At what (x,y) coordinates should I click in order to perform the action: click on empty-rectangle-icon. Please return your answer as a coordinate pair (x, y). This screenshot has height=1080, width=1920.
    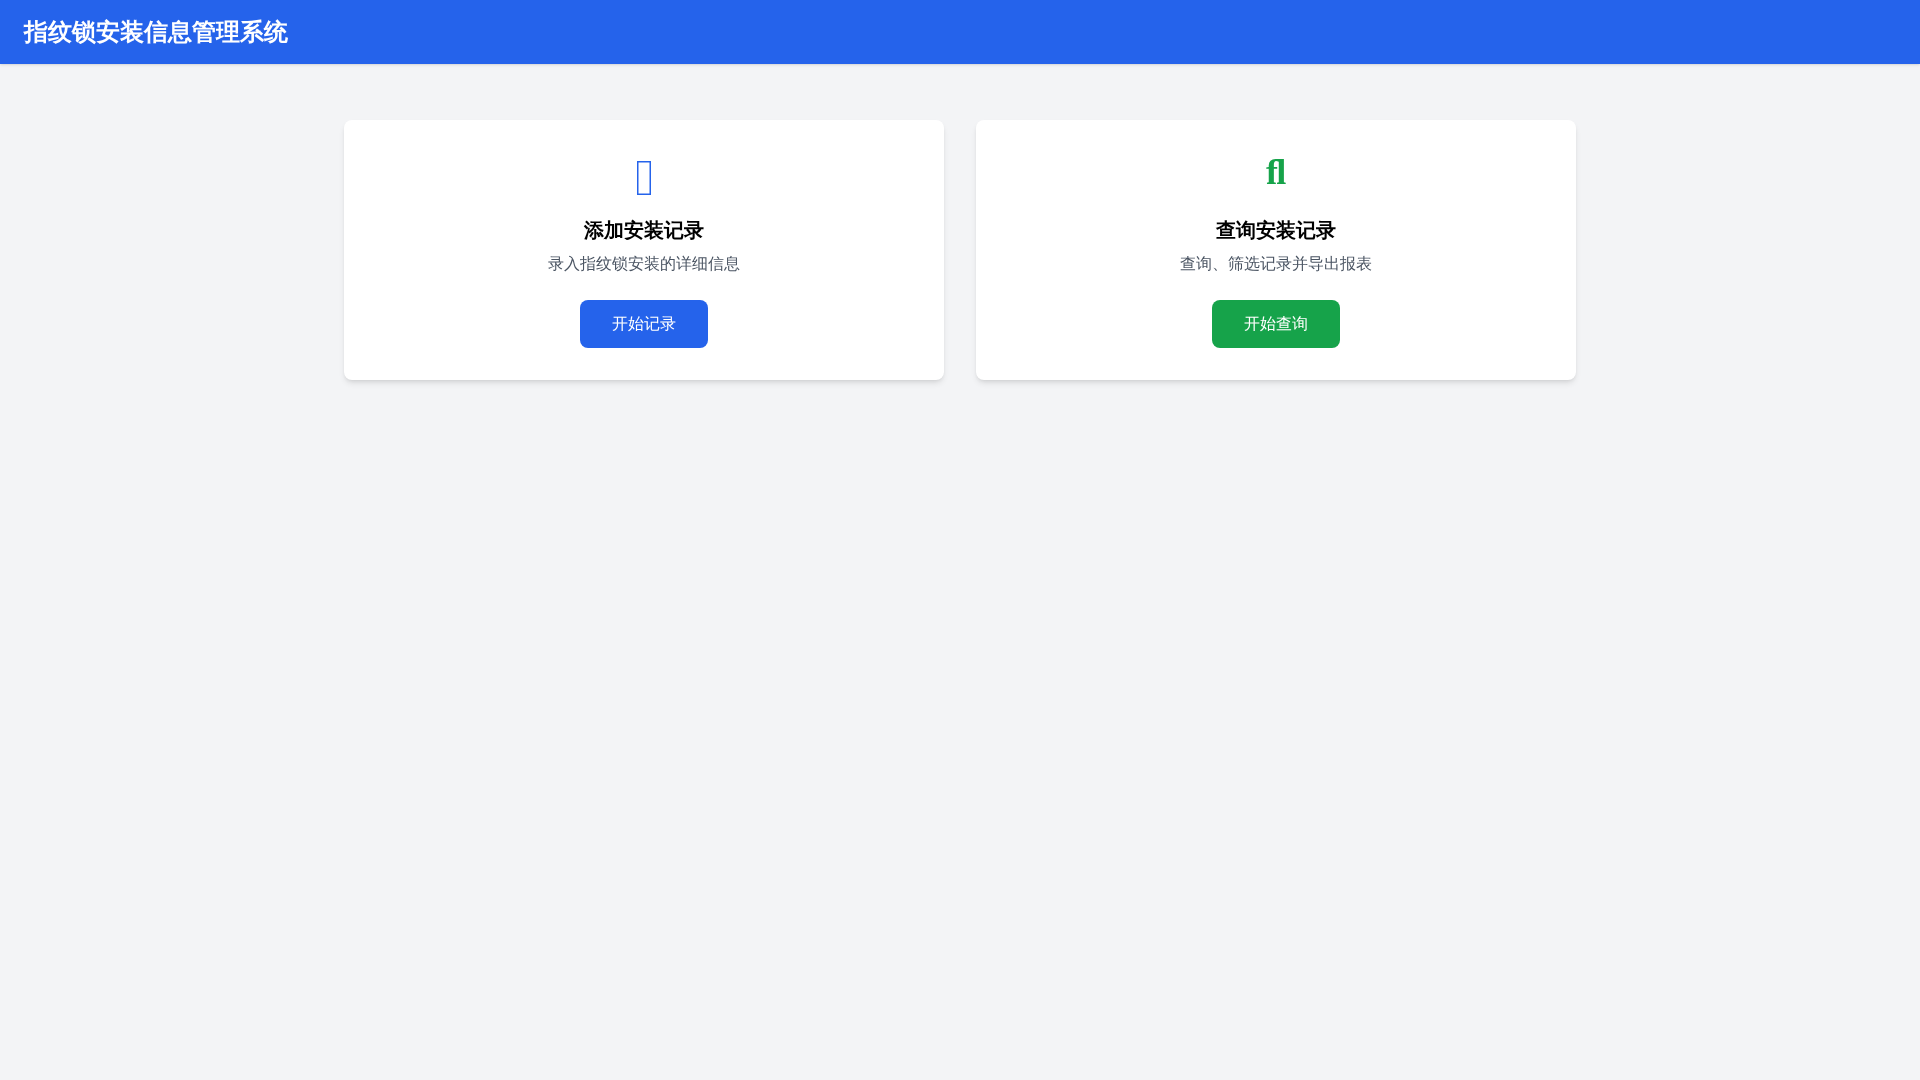
    Looking at the image, I should click on (644, 178).